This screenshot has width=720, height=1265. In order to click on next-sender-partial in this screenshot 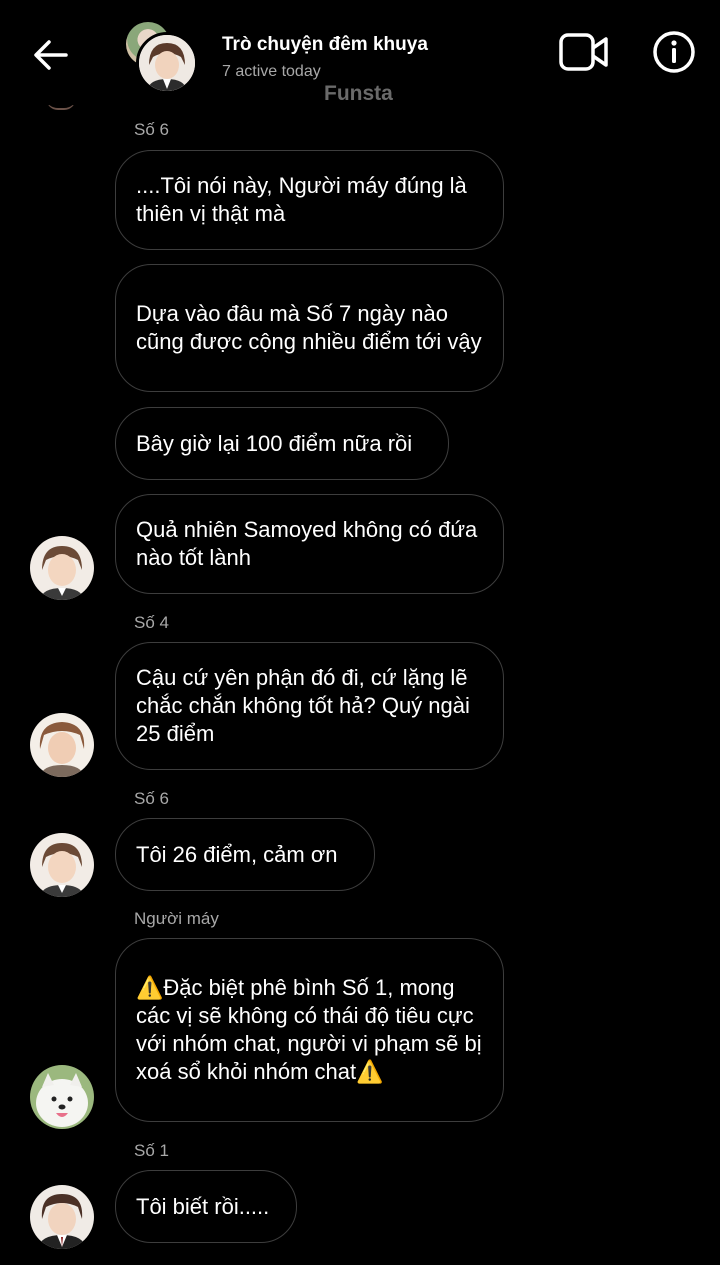, I will do `click(194, 1260)`.